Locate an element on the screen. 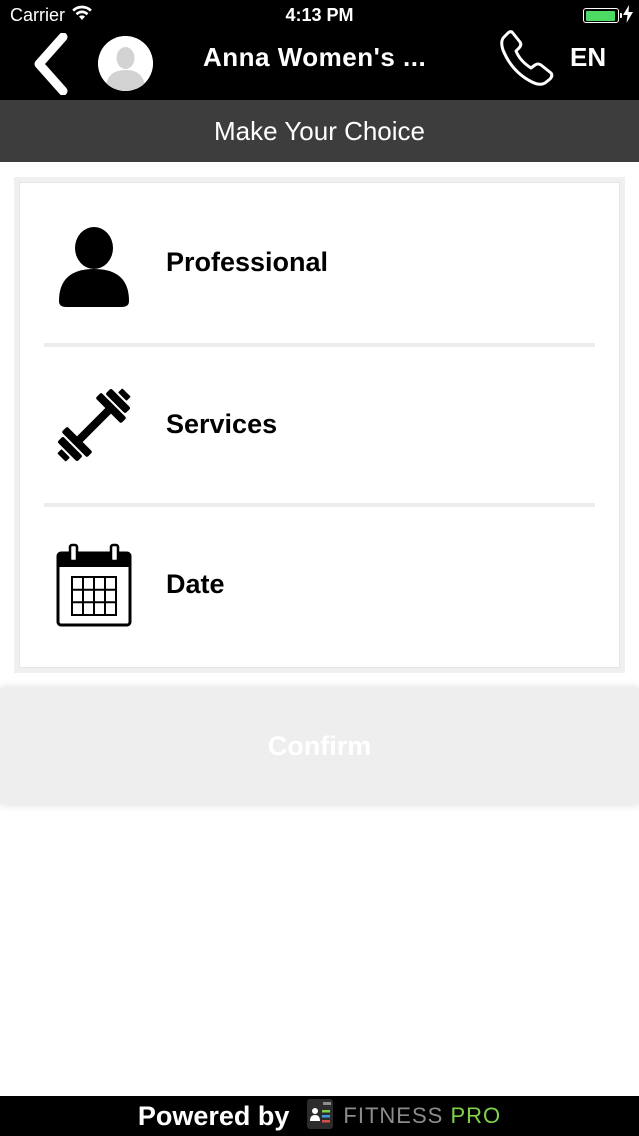  avatar is located at coordinates (125, 63).